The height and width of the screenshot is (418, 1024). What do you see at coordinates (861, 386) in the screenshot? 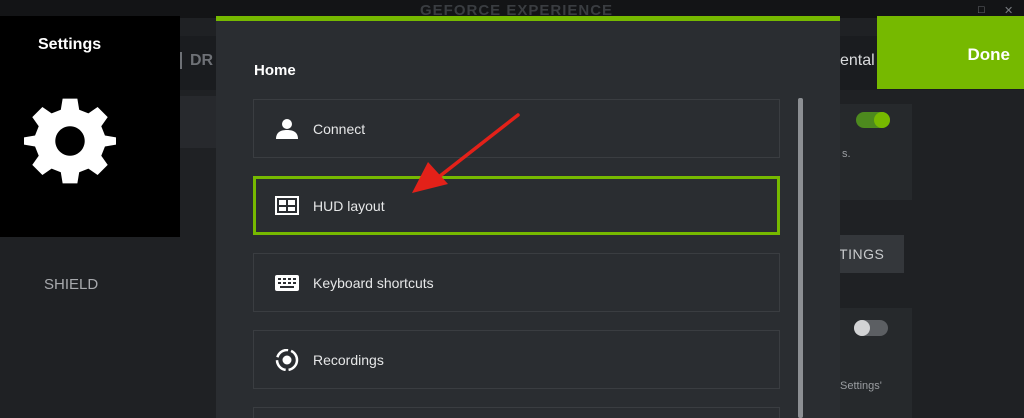
I see `background-text-fragment: Settings'` at bounding box center [861, 386].